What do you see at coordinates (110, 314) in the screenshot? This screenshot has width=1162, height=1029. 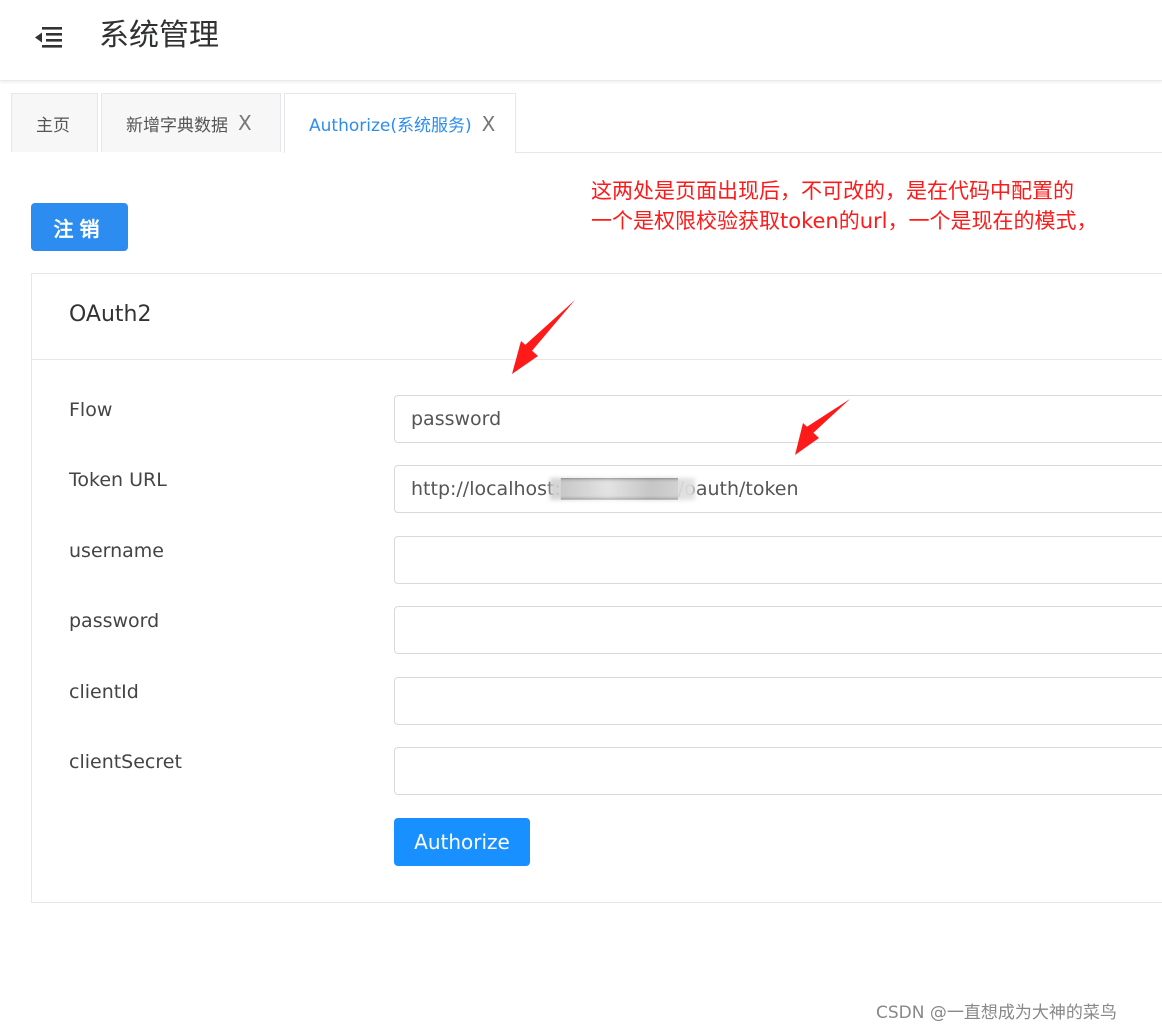 I see `card-title: OAuth2` at bounding box center [110, 314].